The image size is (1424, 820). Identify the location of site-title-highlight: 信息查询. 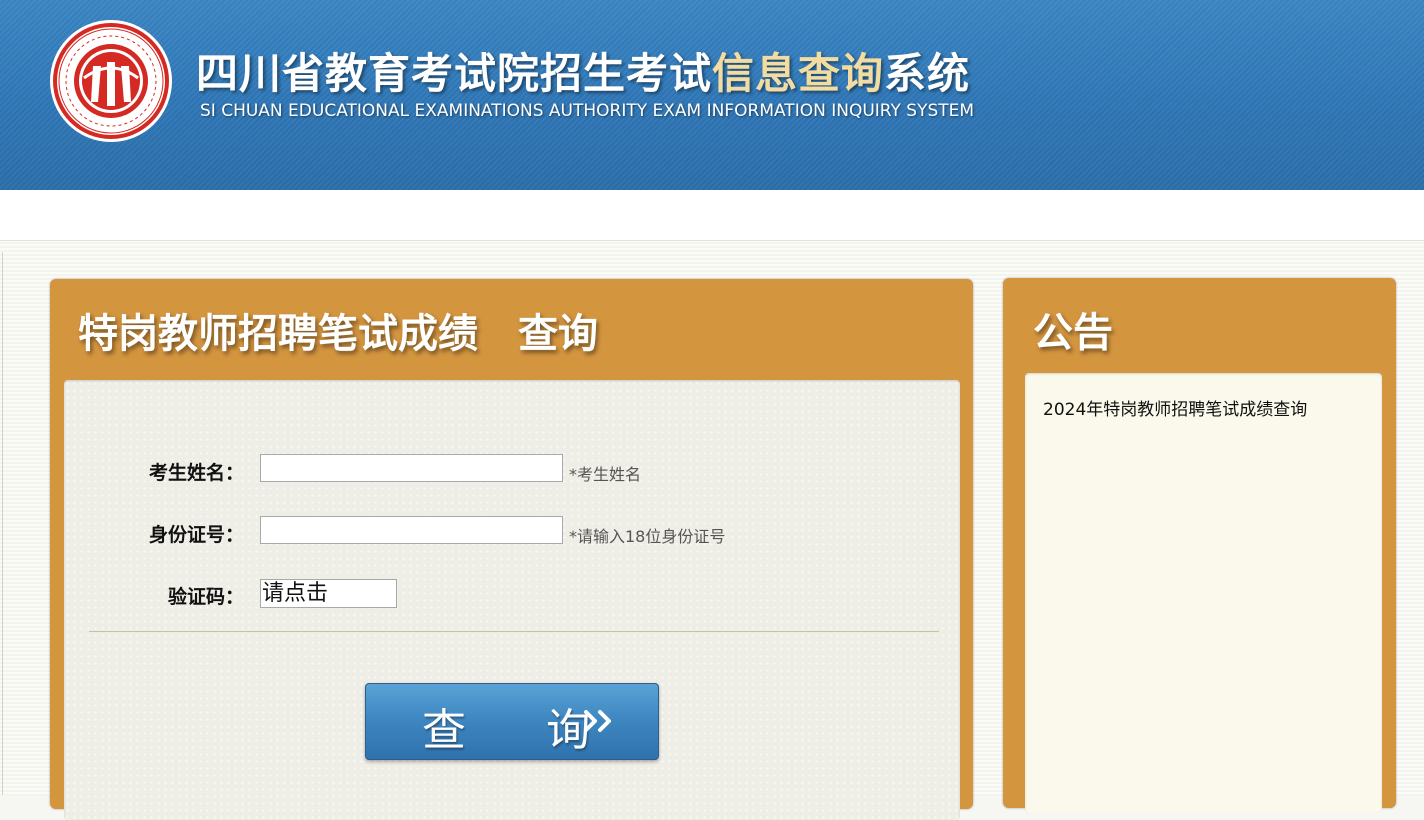
(798, 73).